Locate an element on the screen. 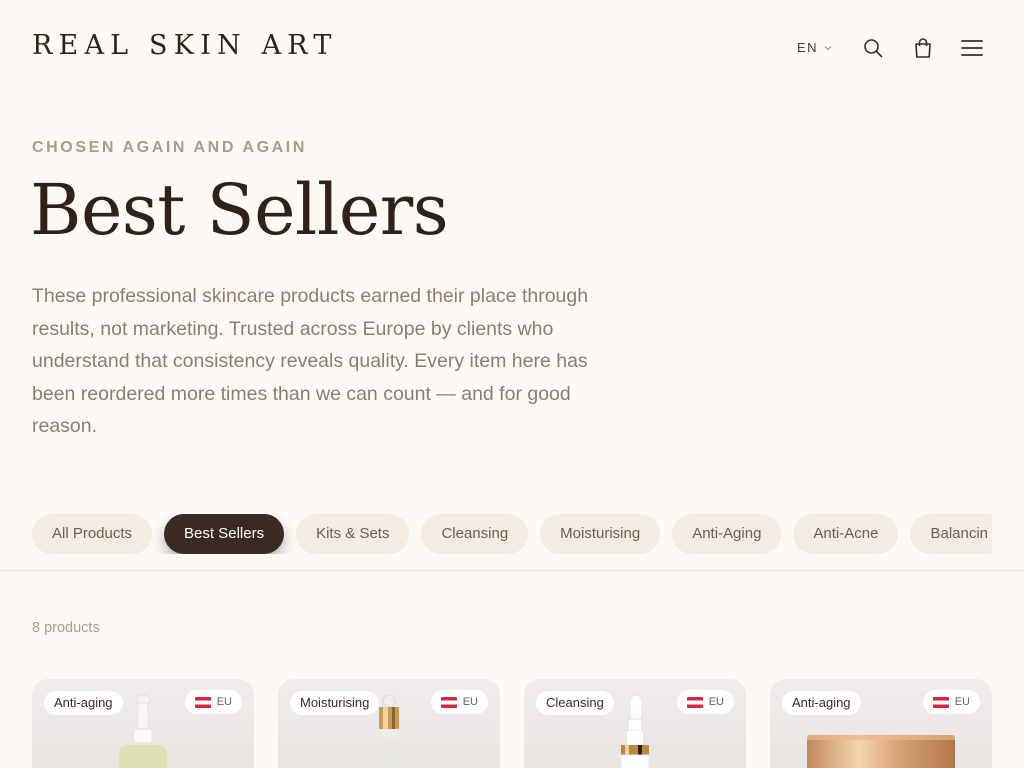  brand-logo: REAL SKIN ART is located at coordinates (185, 45).